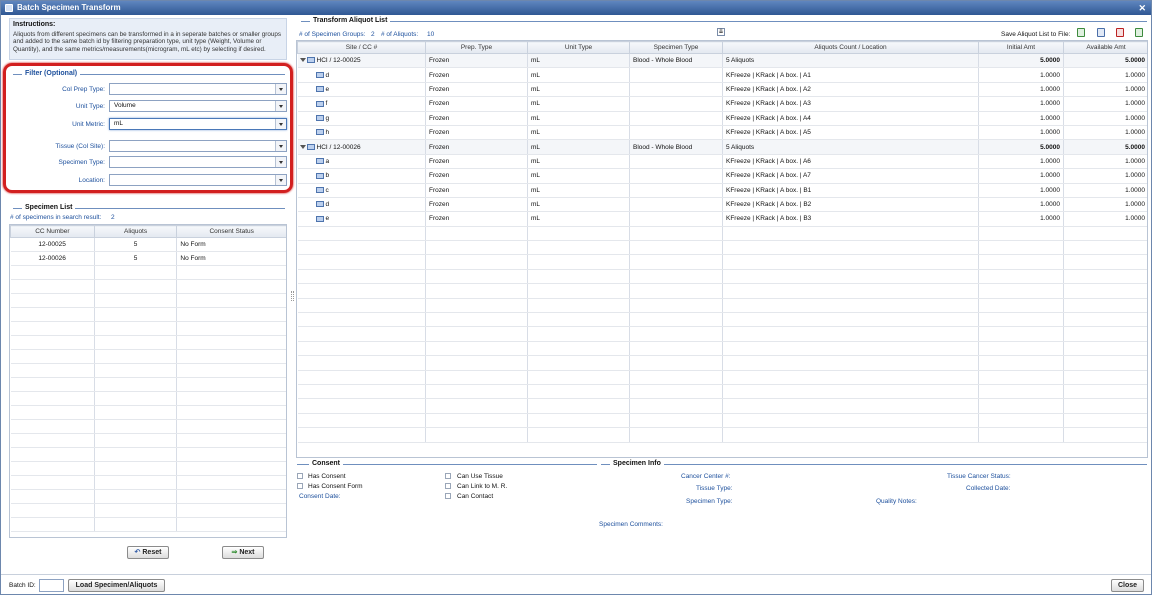  Describe the element at coordinates (198, 146) in the screenshot. I see `tissue-select` at that location.